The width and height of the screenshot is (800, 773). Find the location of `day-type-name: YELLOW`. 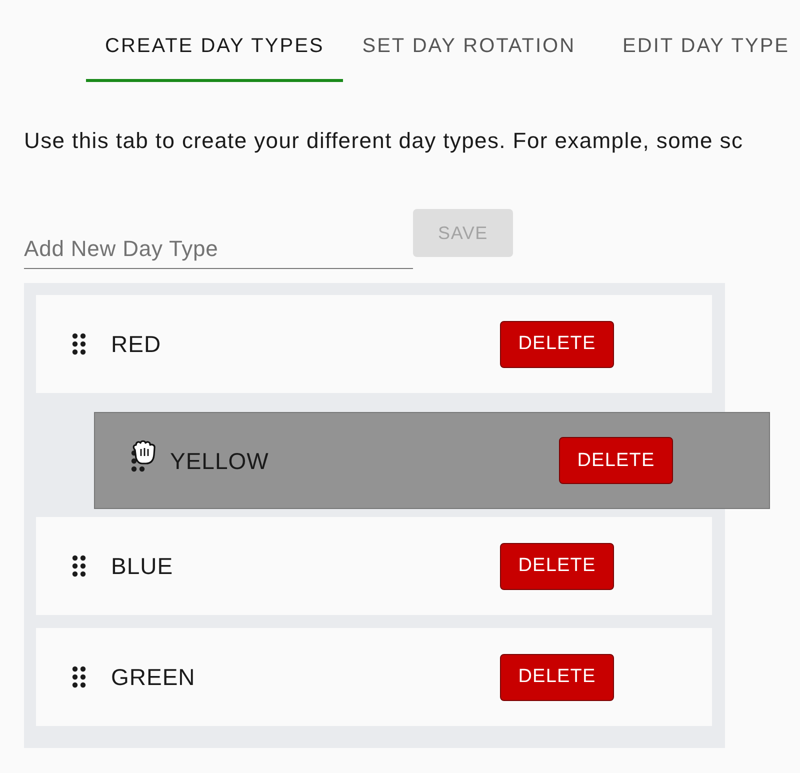

day-type-name: YELLOW is located at coordinates (220, 461).